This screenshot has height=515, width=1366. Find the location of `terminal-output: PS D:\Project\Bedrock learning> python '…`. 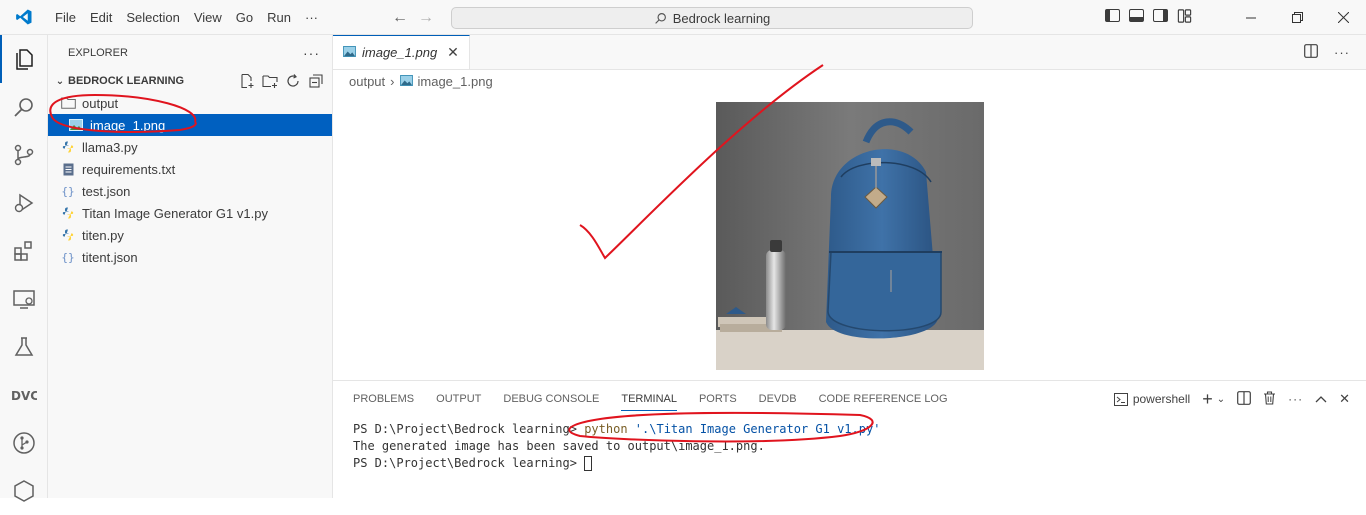

terminal-output: PS D:\Project\Bedrock learning> python '… is located at coordinates (849, 446).